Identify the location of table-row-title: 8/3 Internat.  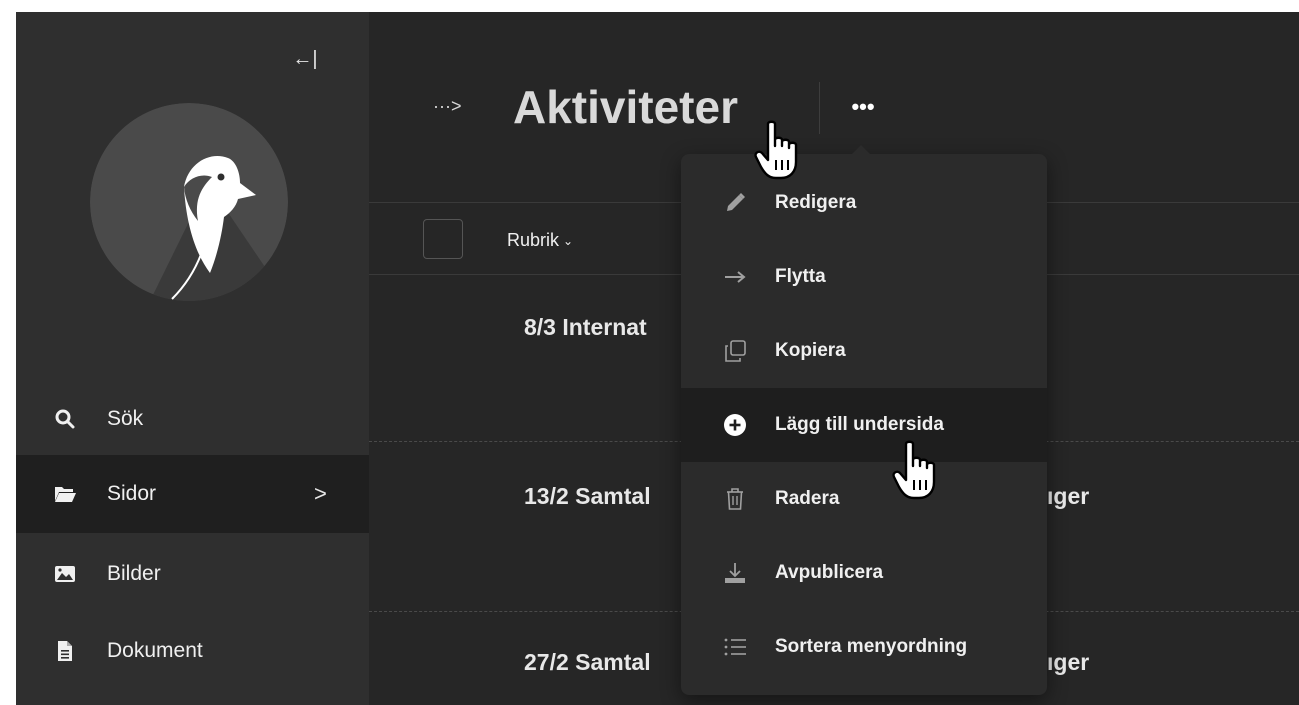
(585, 327).